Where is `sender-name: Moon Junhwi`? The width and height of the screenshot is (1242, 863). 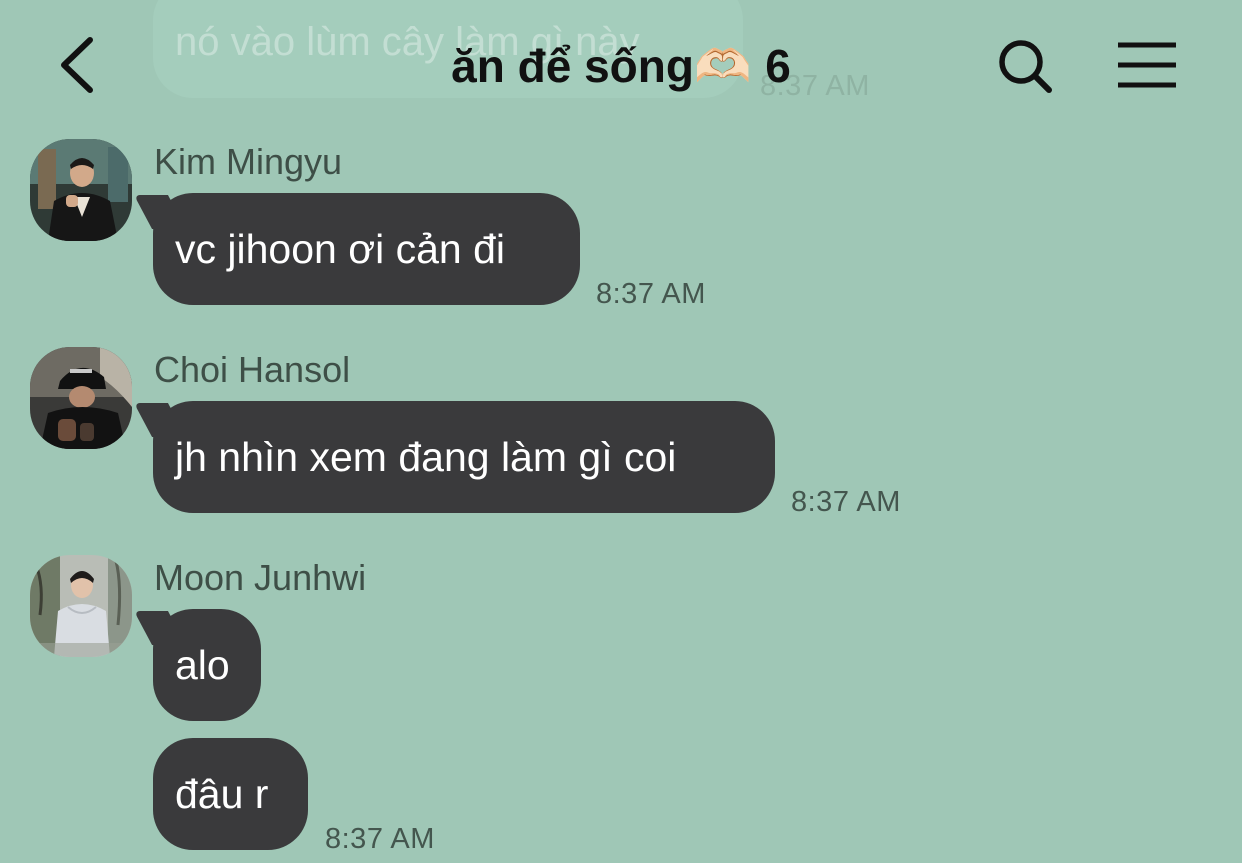
sender-name: Moon Junhwi is located at coordinates (260, 577).